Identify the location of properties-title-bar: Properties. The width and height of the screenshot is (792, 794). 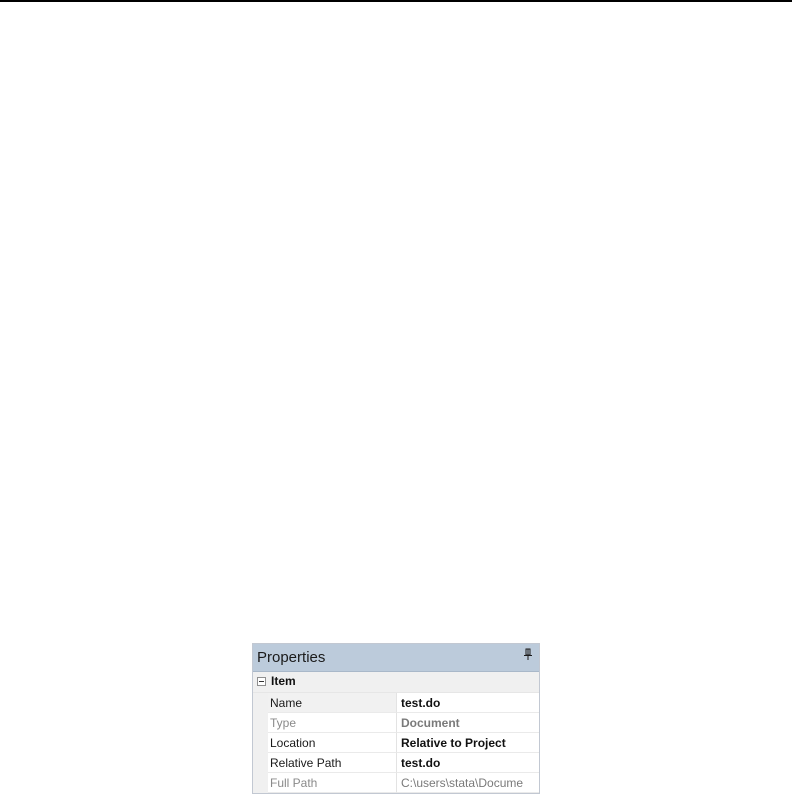
(396, 658).